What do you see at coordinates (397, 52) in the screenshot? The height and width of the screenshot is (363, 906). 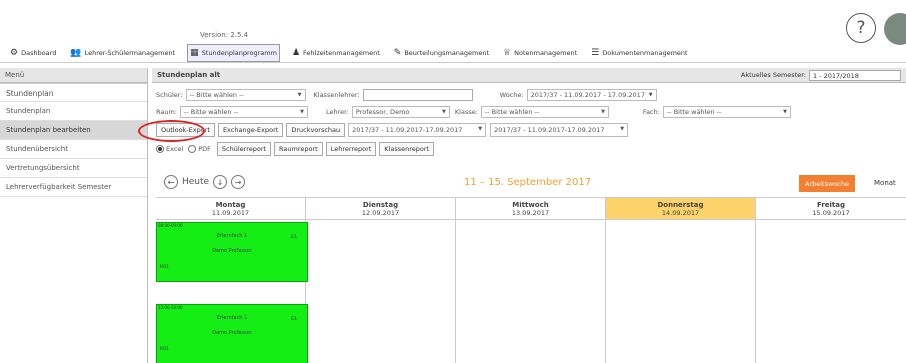 I see `pencil-icon: ✎` at bounding box center [397, 52].